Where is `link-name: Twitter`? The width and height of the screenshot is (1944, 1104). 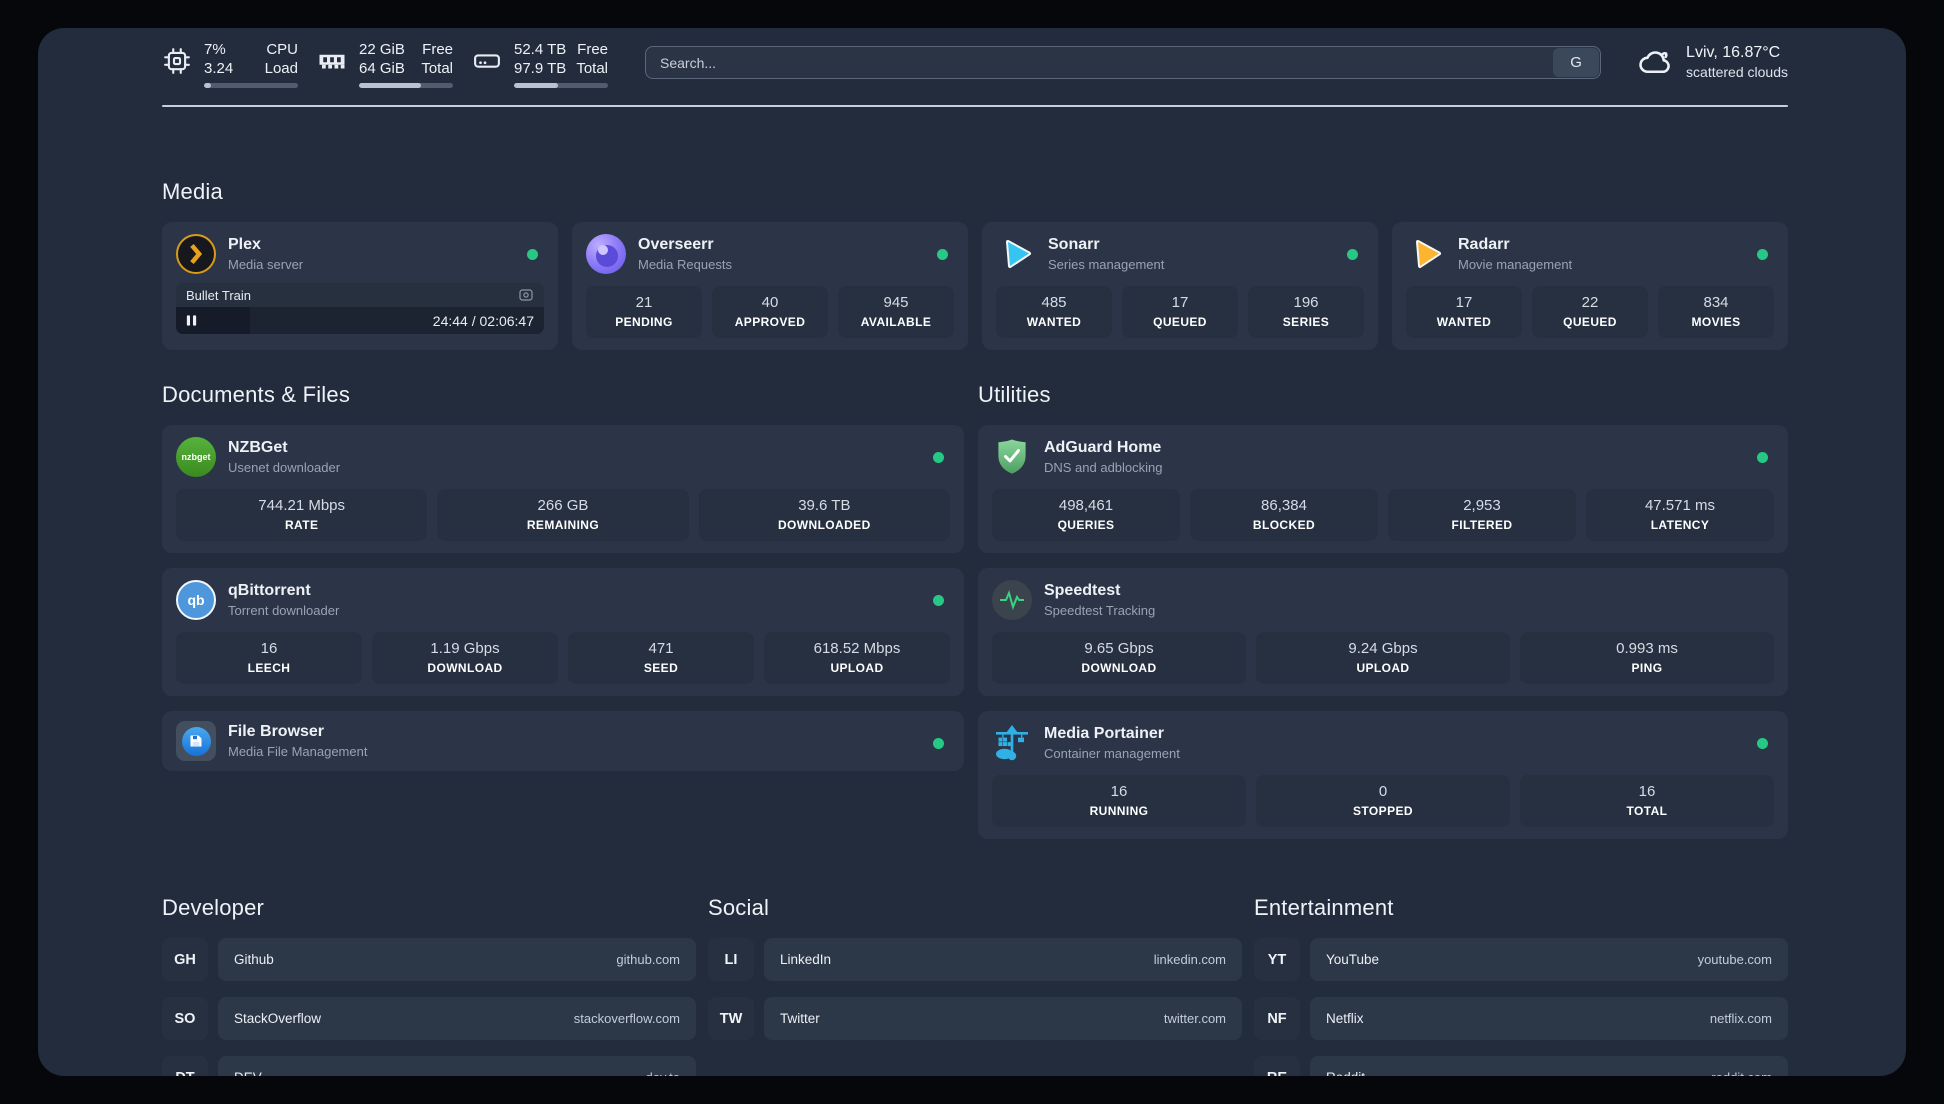 link-name: Twitter is located at coordinates (800, 1018).